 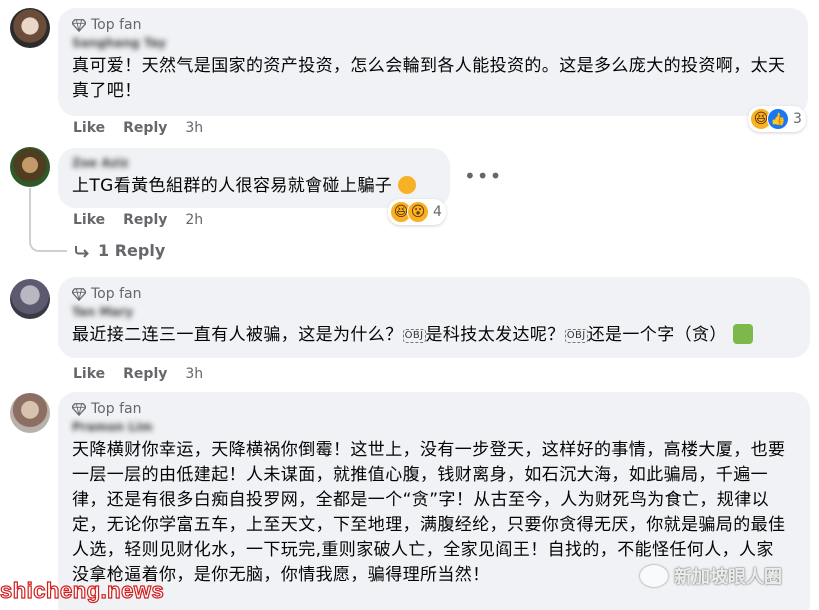 I want to click on comment-actions: Like Reply 2h, so click(x=138, y=220).